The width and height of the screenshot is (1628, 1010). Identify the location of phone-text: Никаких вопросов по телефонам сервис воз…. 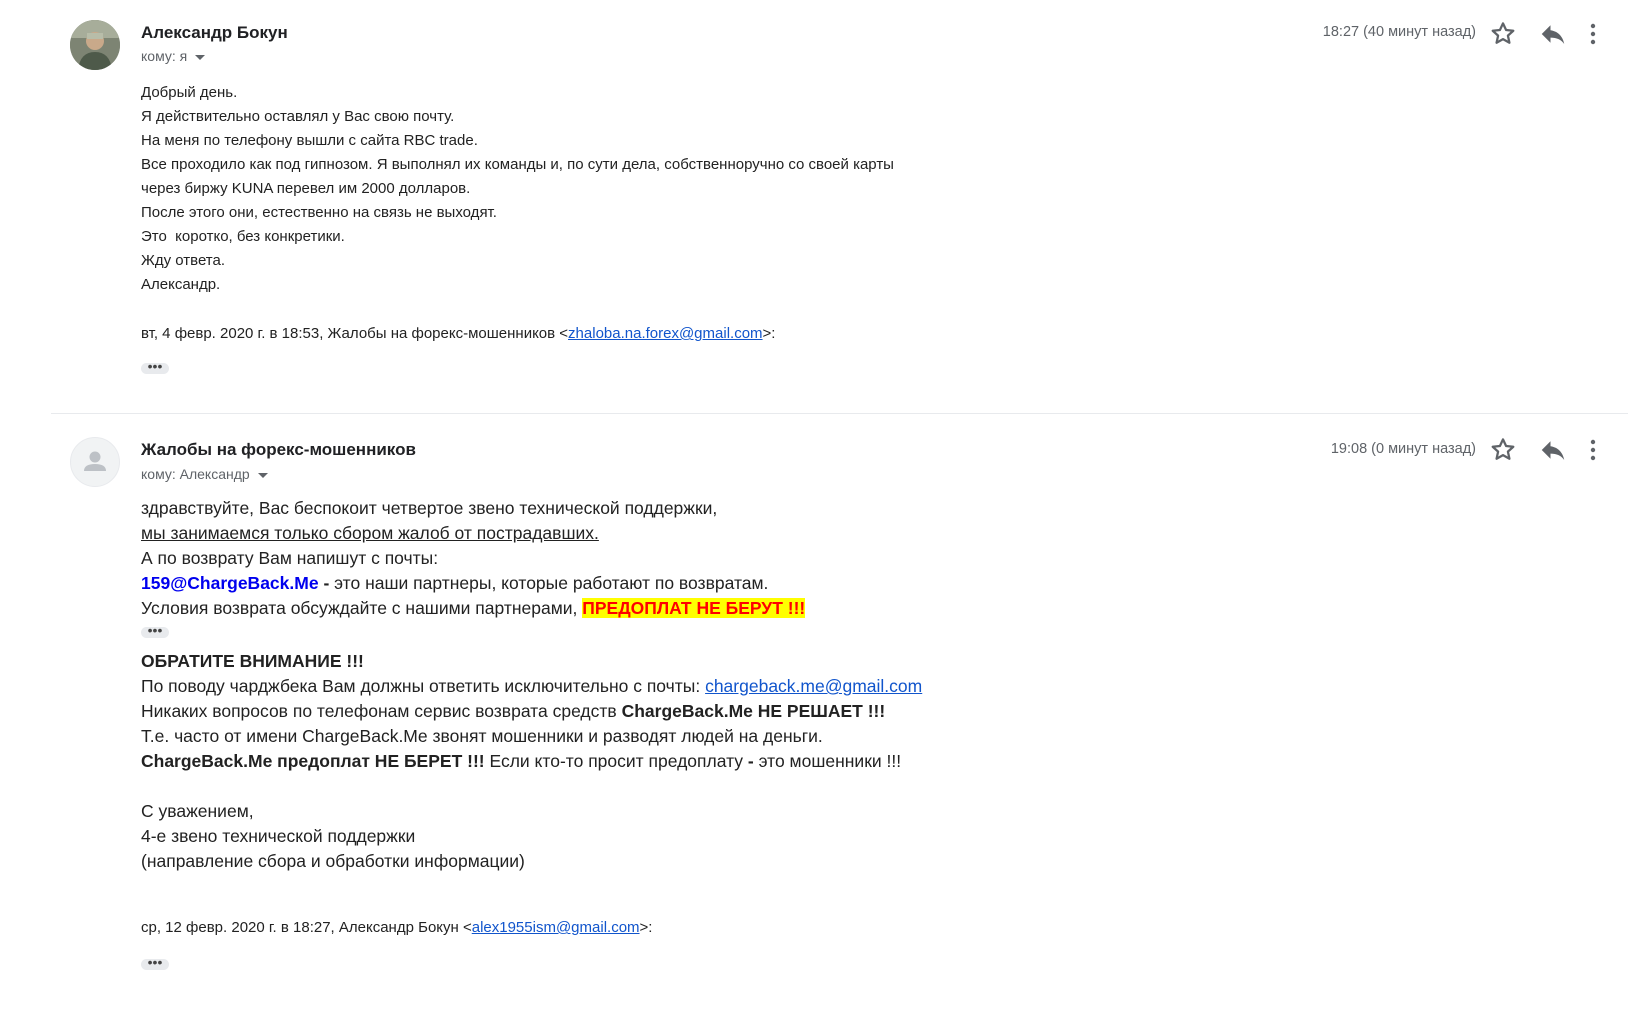
(381, 711).